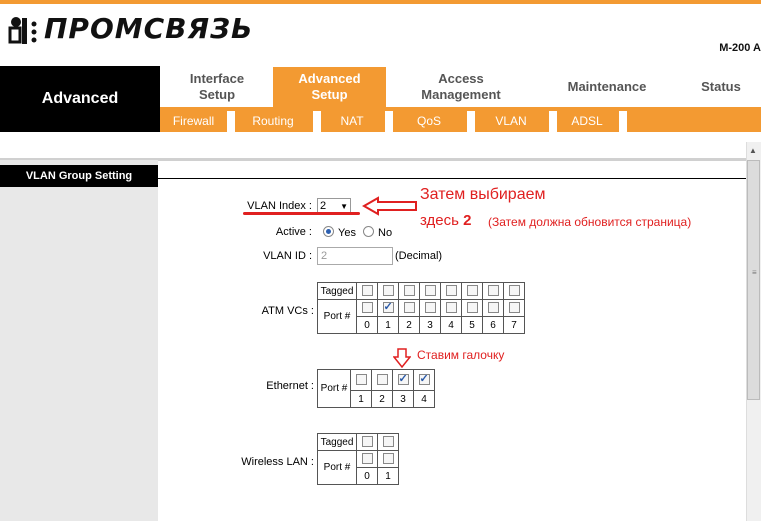 The height and width of the screenshot is (521, 761). What do you see at coordinates (293, 232) in the screenshot?
I see `active-label: Active :` at bounding box center [293, 232].